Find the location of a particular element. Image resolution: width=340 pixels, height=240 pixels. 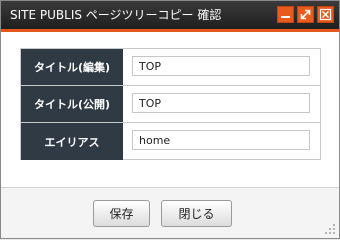

save-button: 保存 is located at coordinates (121, 213).